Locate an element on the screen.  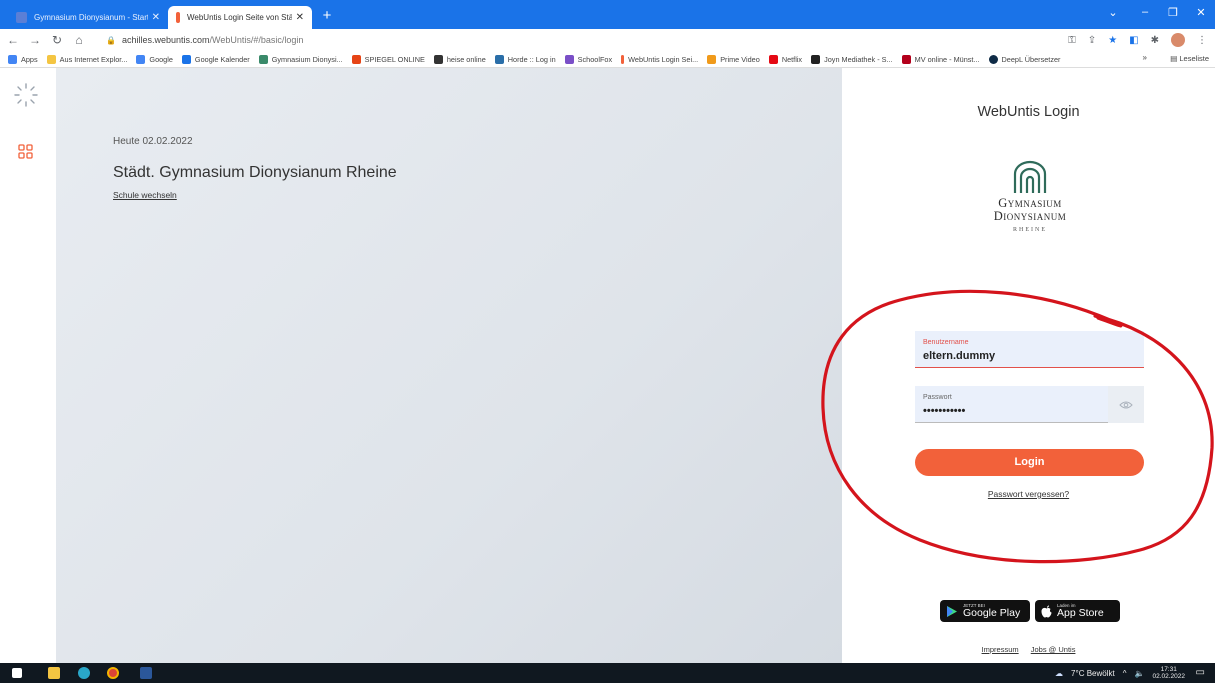
app-store-text: App Store is located at coordinates (1080, 613).